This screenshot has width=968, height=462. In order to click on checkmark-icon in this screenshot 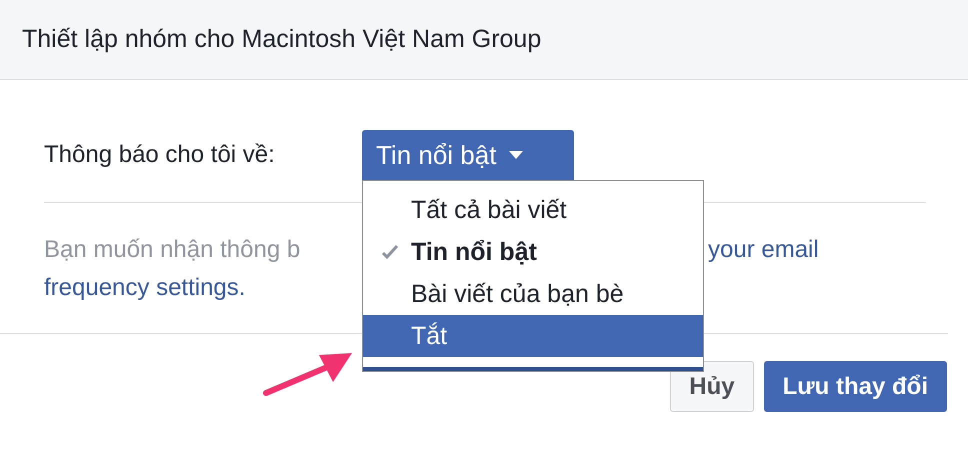, I will do `click(390, 252)`.